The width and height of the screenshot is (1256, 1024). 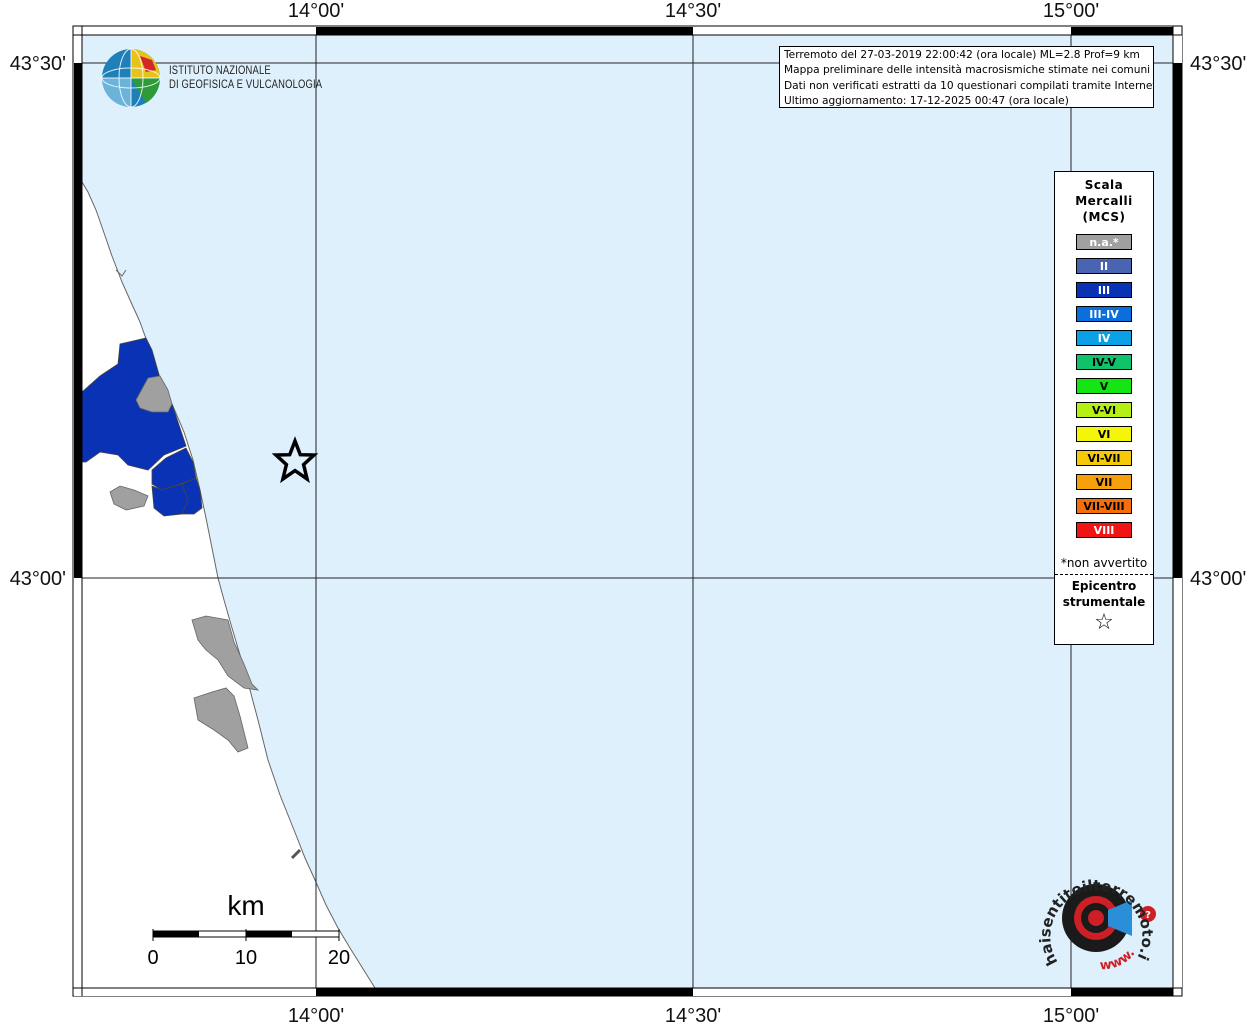 I want to click on legend-epicenter-label: Epicentro strumentale, so click(x=1104, y=594).